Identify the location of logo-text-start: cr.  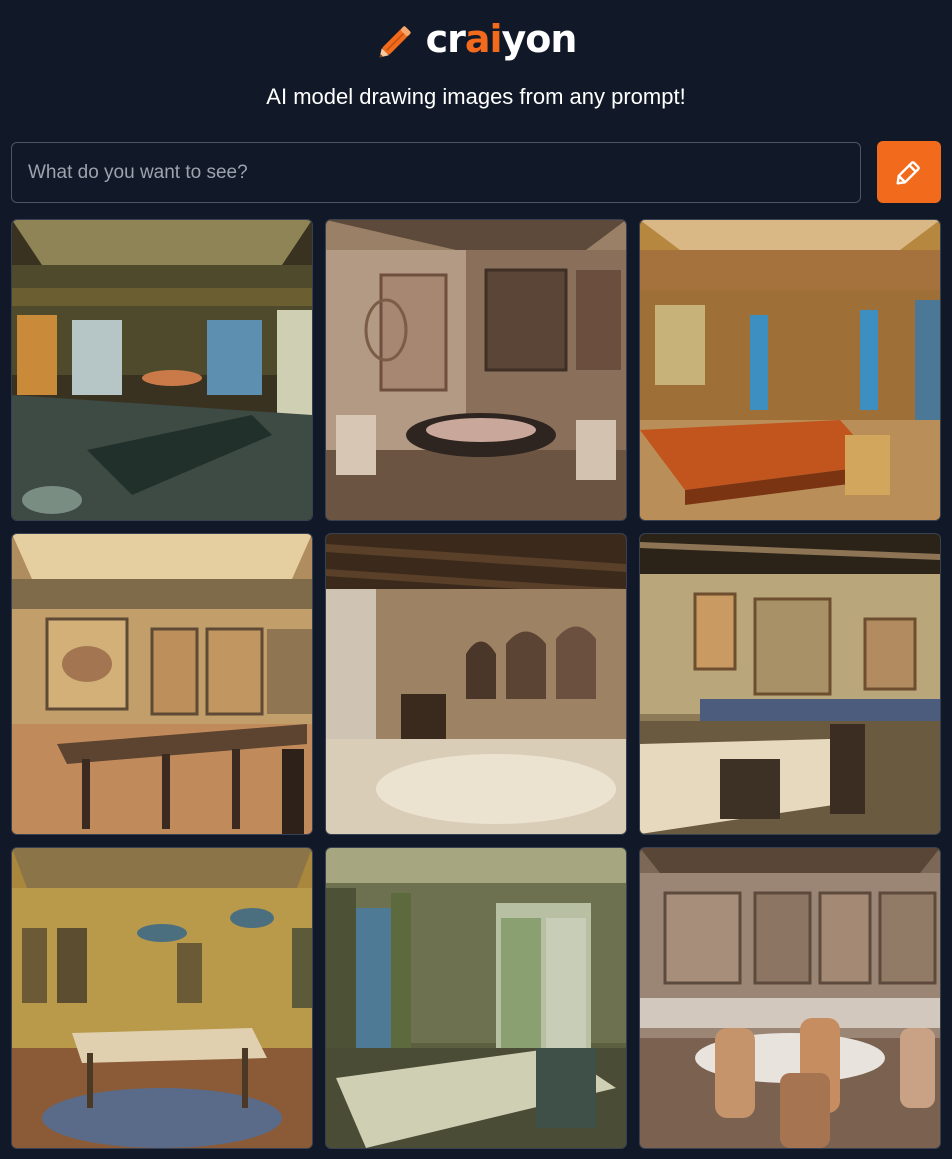
(445, 39).